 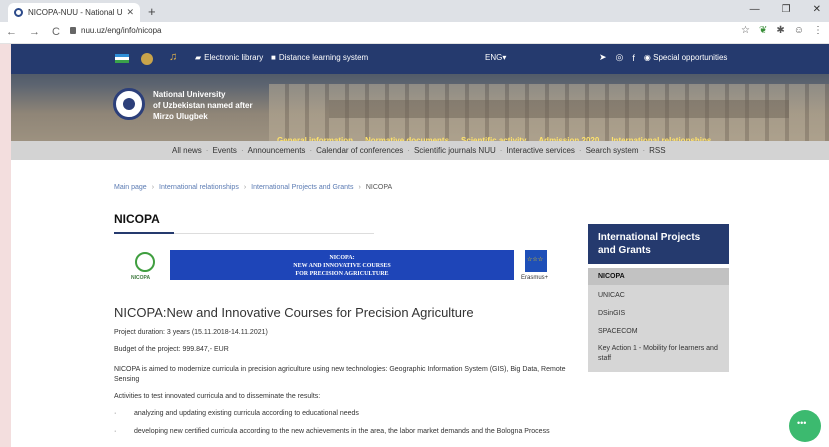 I want to click on address-bar: ← → C nuu.uz/eng/info/nicopa ☆ ❦ ✱ ☺ ⋮, so click(x=414, y=33).